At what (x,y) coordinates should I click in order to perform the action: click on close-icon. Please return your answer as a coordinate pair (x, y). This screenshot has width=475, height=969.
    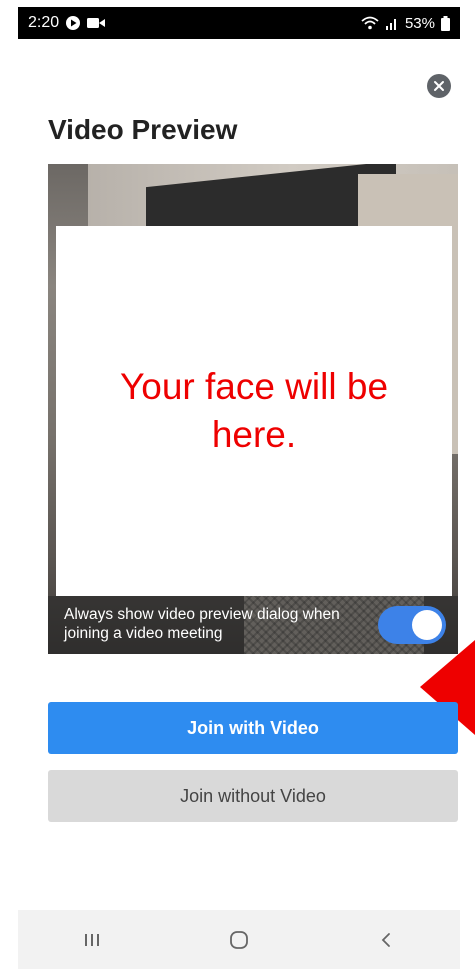
    Looking at the image, I should click on (439, 86).